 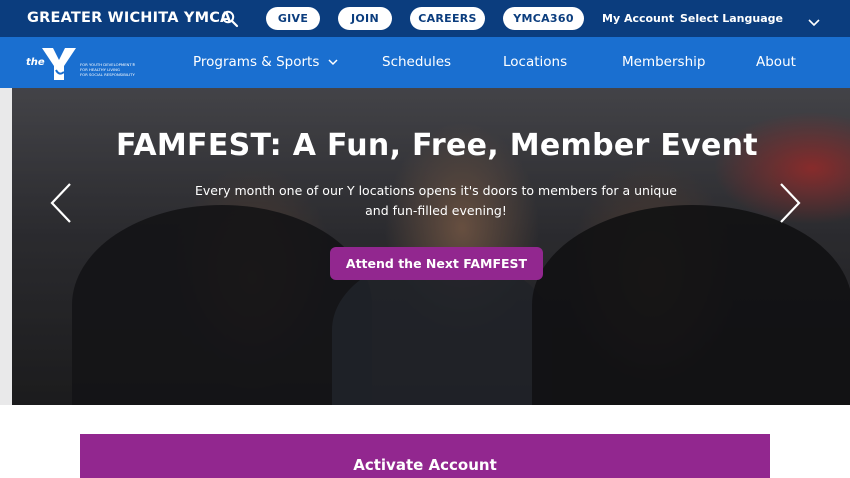 I want to click on chevron-right-icon, so click(x=790, y=203).